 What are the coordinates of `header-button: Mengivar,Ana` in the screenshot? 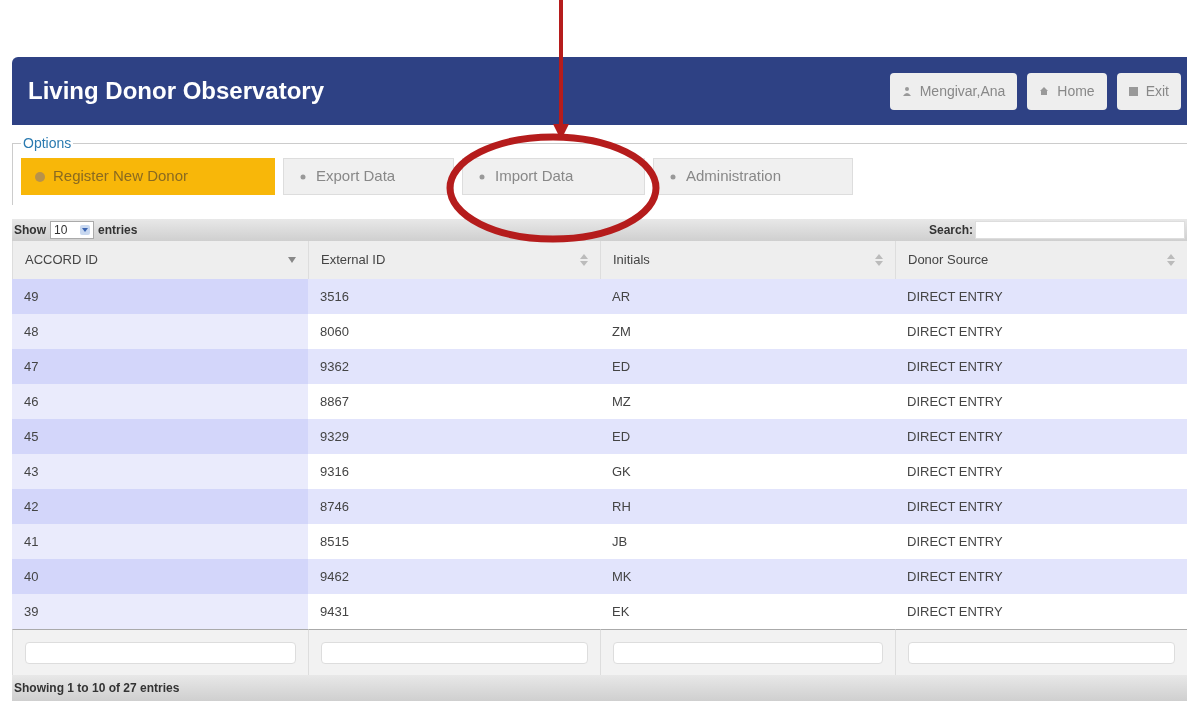 It's located at (953, 91).